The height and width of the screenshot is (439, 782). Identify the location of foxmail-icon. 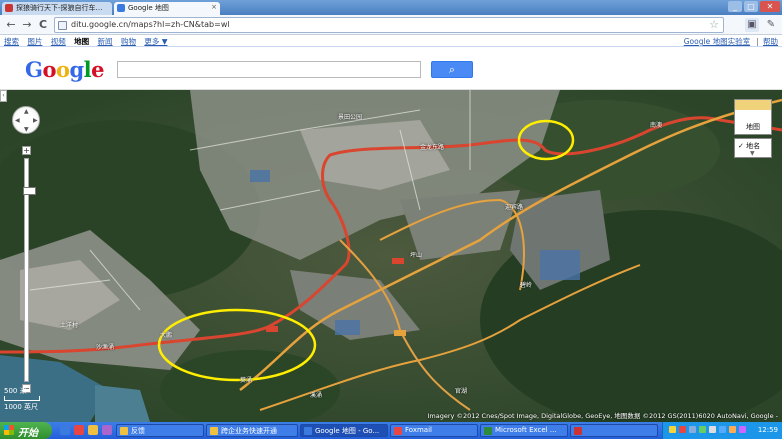
(398, 431).